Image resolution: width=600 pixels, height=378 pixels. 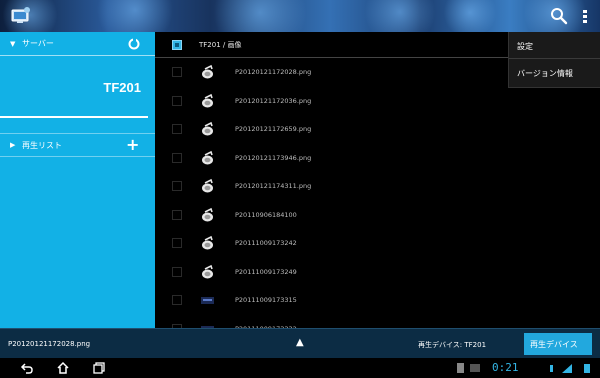 What do you see at coordinates (377, 186) in the screenshot?
I see `file-row: P20120121174311.png` at bounding box center [377, 186].